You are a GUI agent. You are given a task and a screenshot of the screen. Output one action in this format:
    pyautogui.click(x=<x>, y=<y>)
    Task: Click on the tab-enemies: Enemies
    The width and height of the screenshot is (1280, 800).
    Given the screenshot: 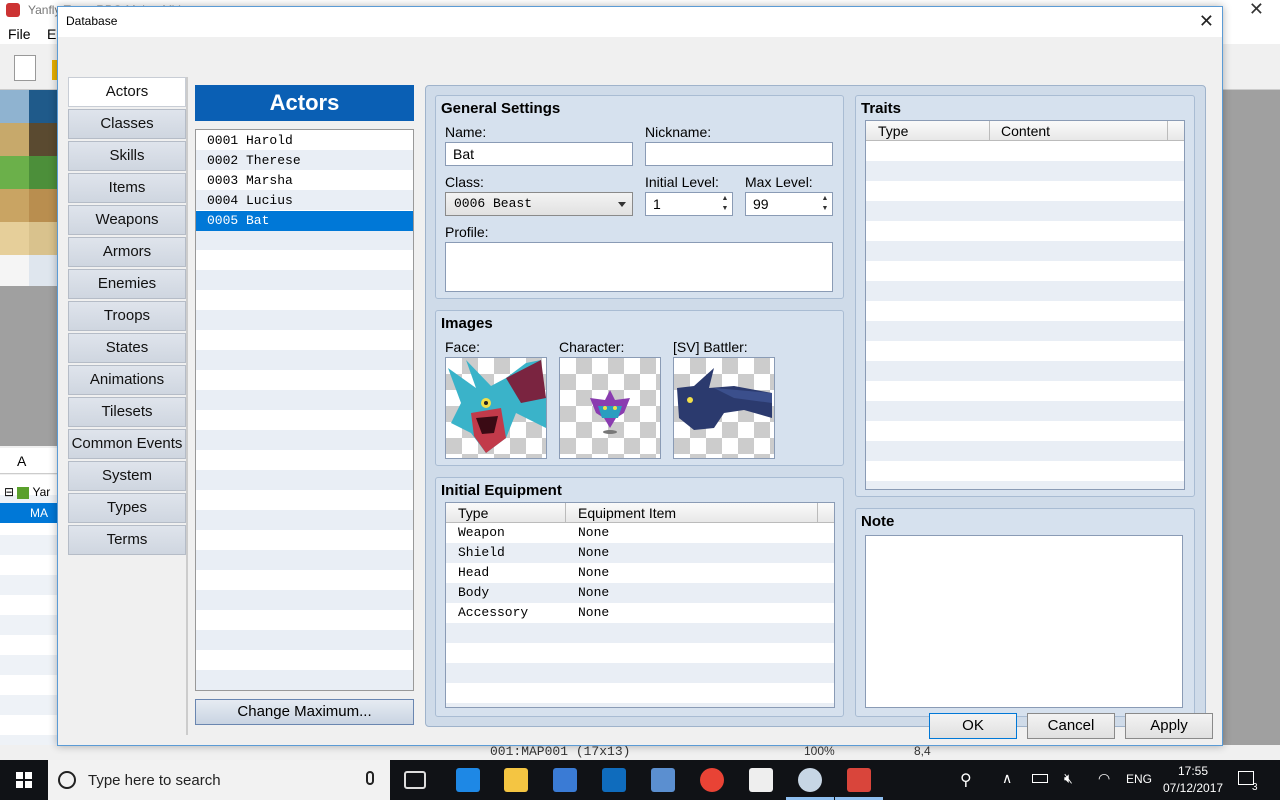 What is the action you would take?
    pyautogui.click(x=127, y=284)
    